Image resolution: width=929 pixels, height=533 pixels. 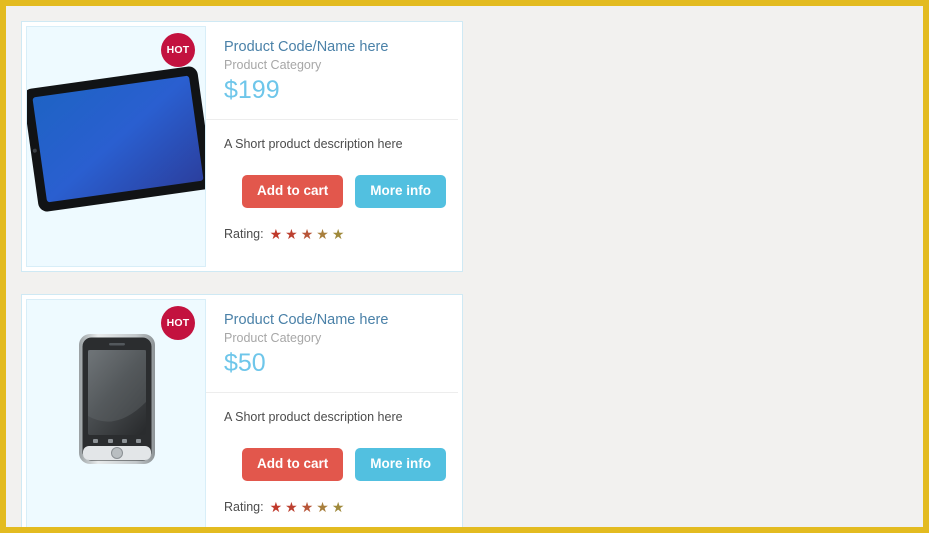 What do you see at coordinates (252, 90) in the screenshot?
I see `product-price: $199` at bounding box center [252, 90].